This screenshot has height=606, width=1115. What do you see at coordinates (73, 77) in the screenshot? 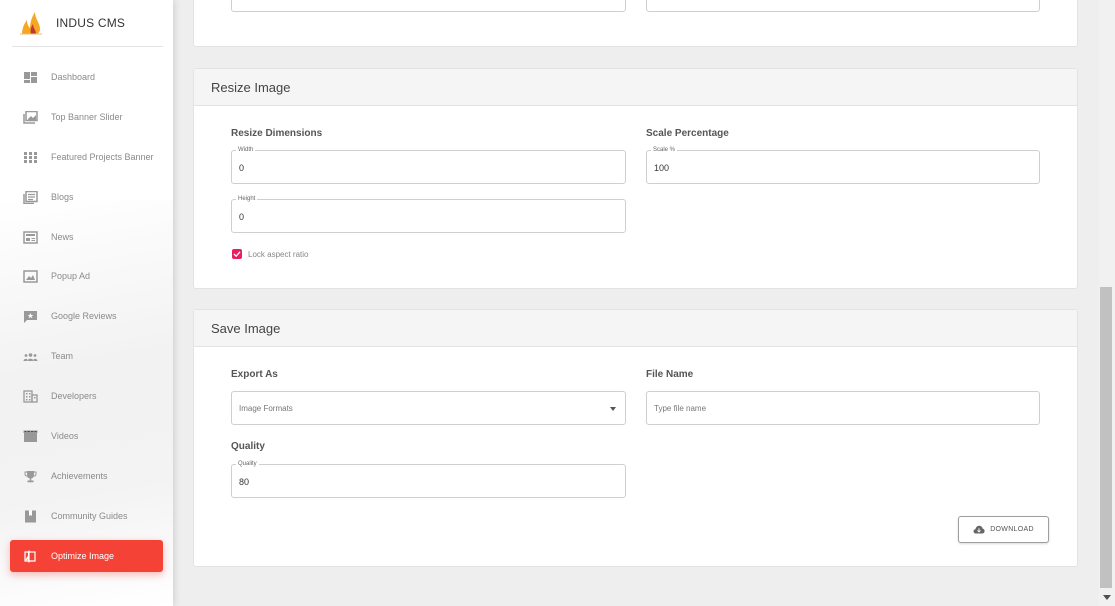
I see `sidebar-item-label: Dashboard` at bounding box center [73, 77].